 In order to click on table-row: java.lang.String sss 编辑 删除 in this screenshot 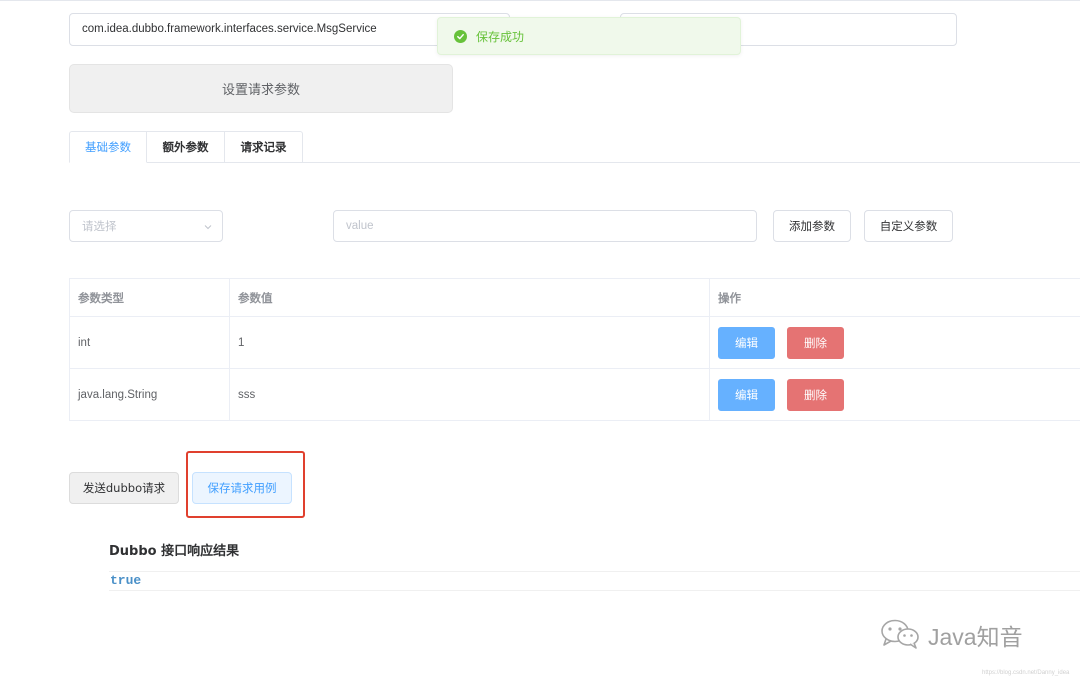, I will do `click(575, 395)`.